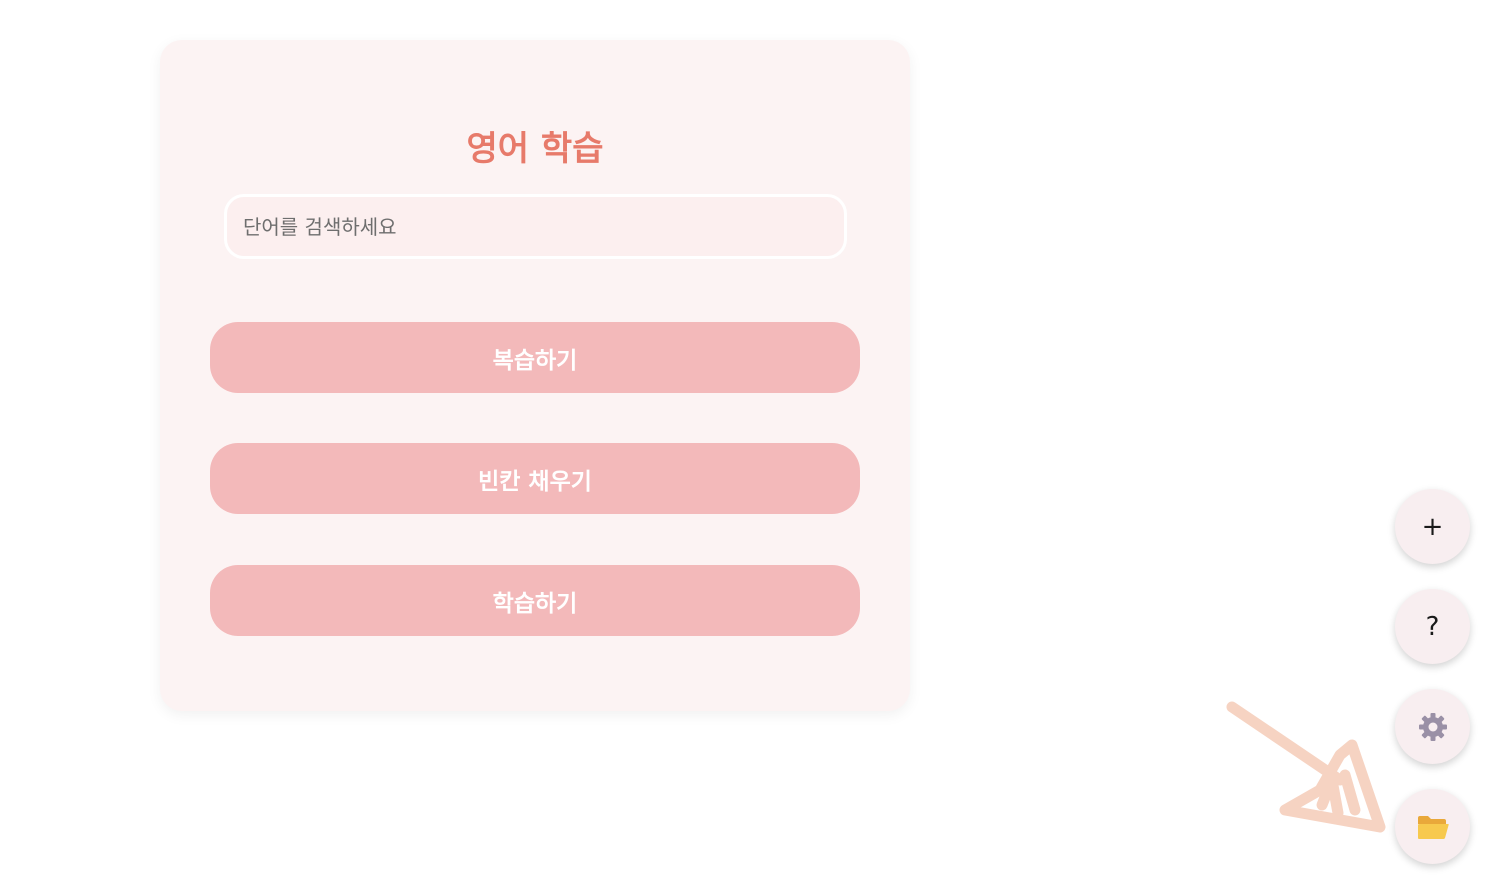 This screenshot has width=1487, height=883. I want to click on gear-icon, so click(1432, 726).